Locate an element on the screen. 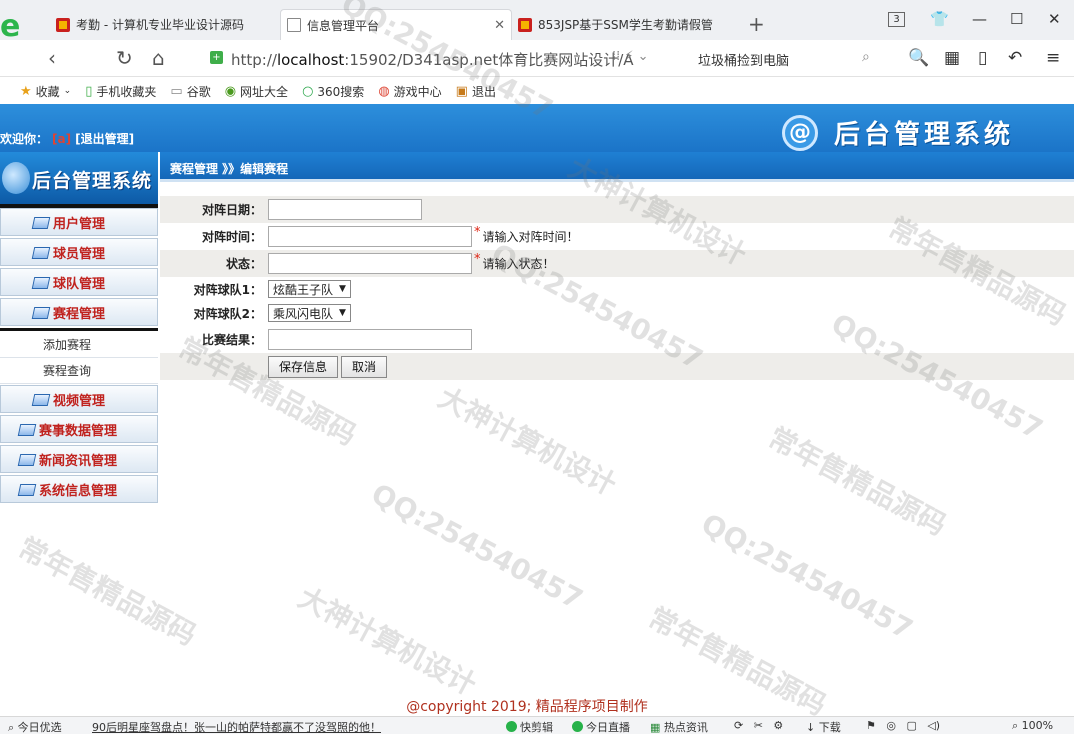  team2-selected: 乘风闪电队 is located at coordinates (303, 313).